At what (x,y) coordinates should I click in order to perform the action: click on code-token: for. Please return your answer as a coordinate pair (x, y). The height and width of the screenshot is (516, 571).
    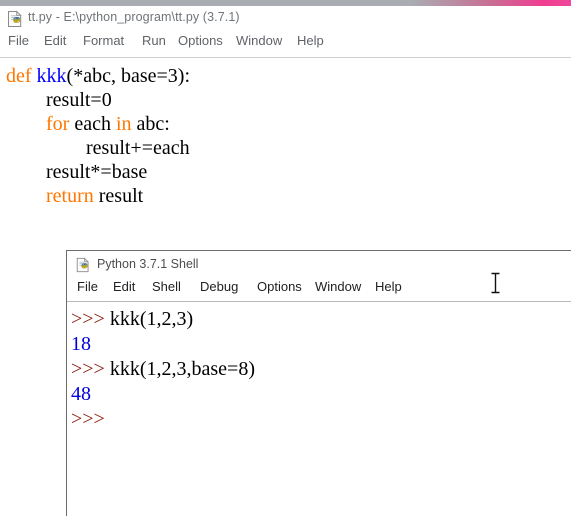
    Looking at the image, I should click on (60, 124).